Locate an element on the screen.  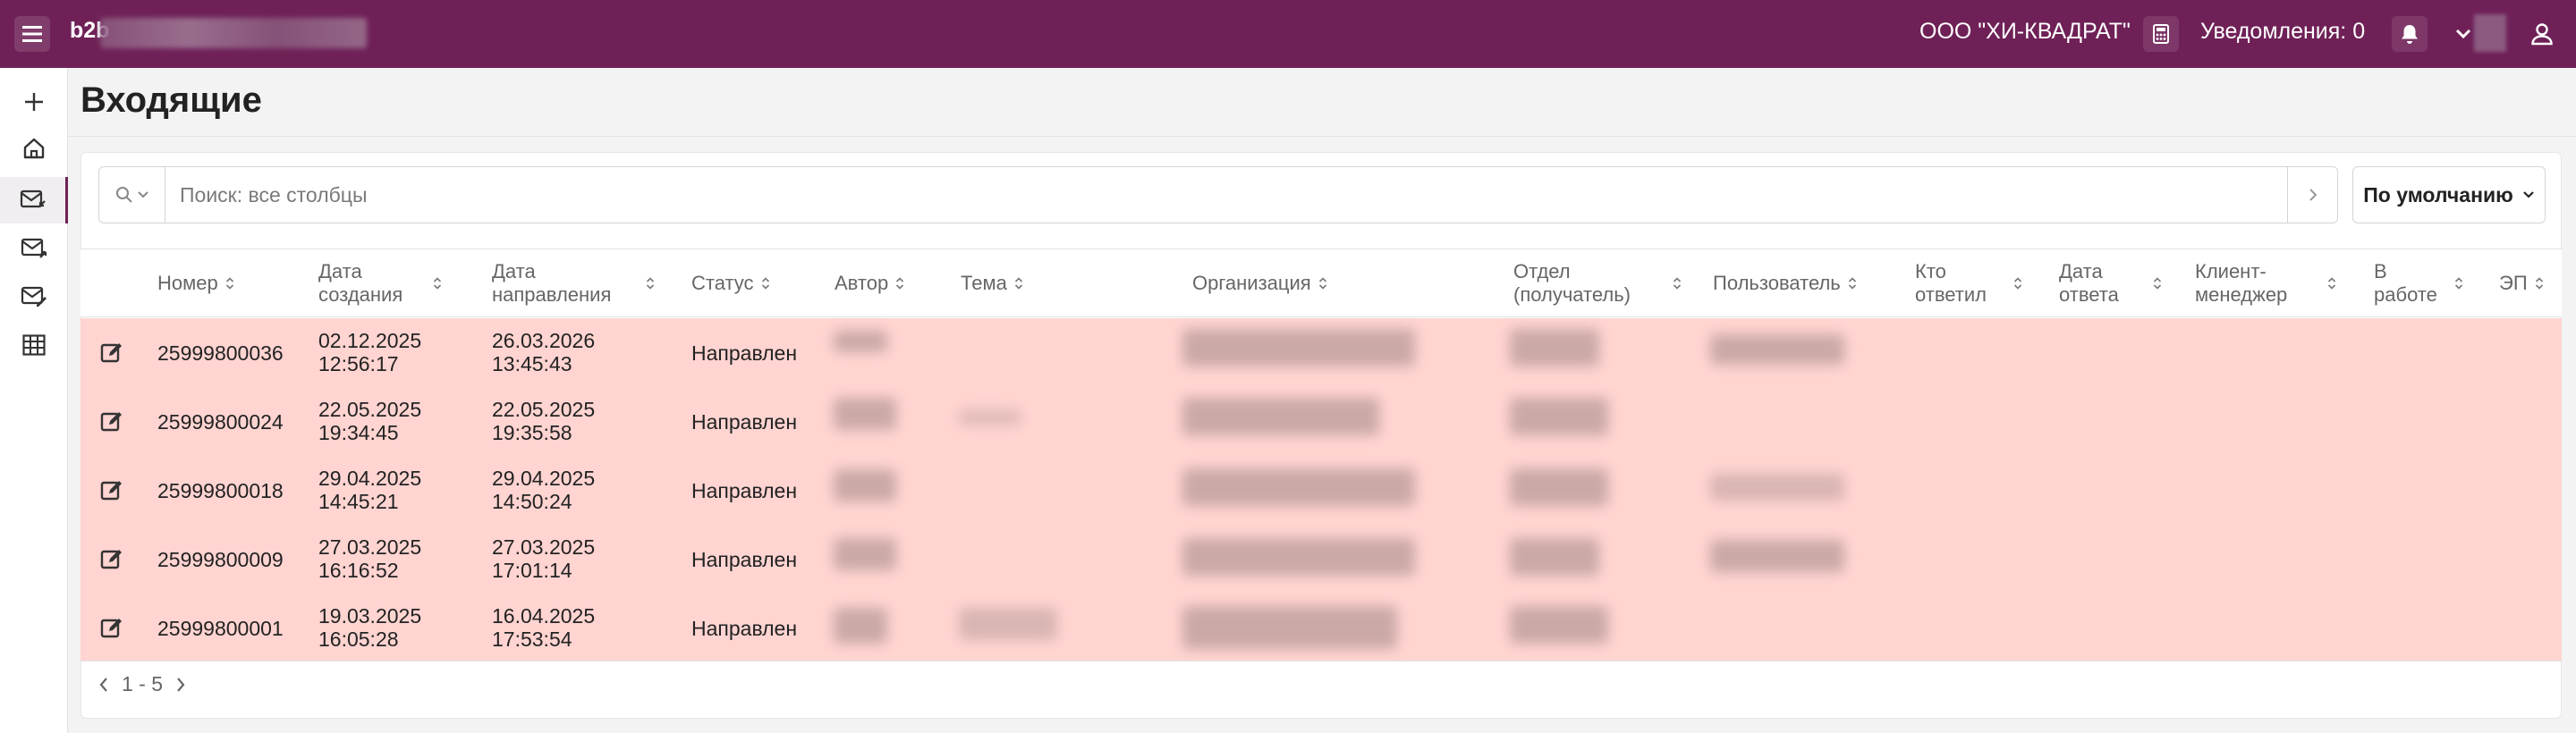
organization-name: ООО "ХИ-КВАДРАТ" is located at coordinates (2025, 32).